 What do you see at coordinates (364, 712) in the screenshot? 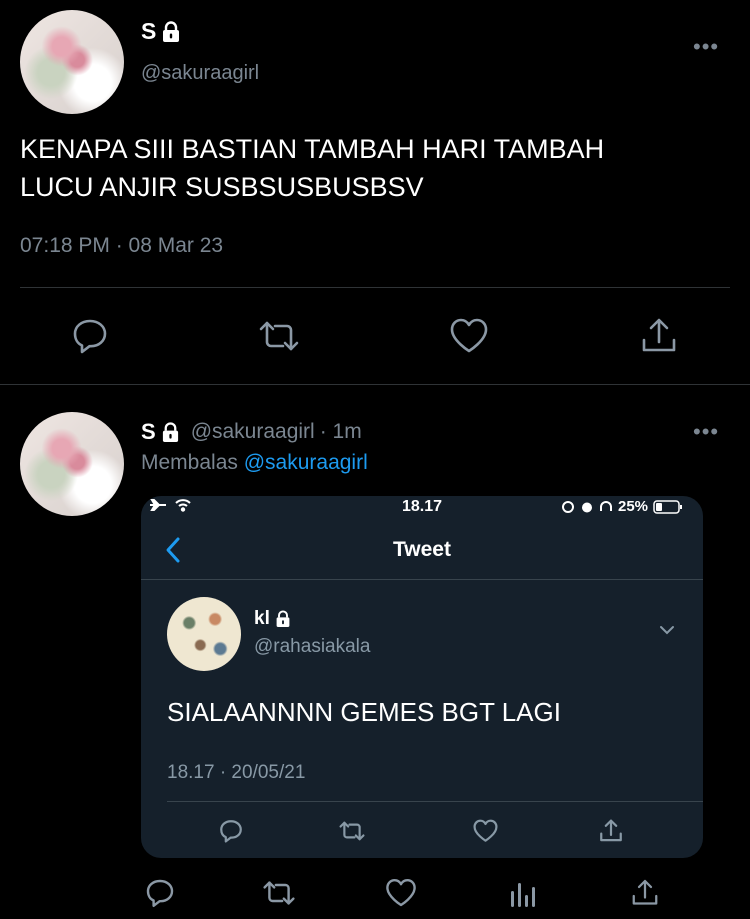
I see `tweet-text: SIALAANNNN GEMES BGT LAGI` at bounding box center [364, 712].